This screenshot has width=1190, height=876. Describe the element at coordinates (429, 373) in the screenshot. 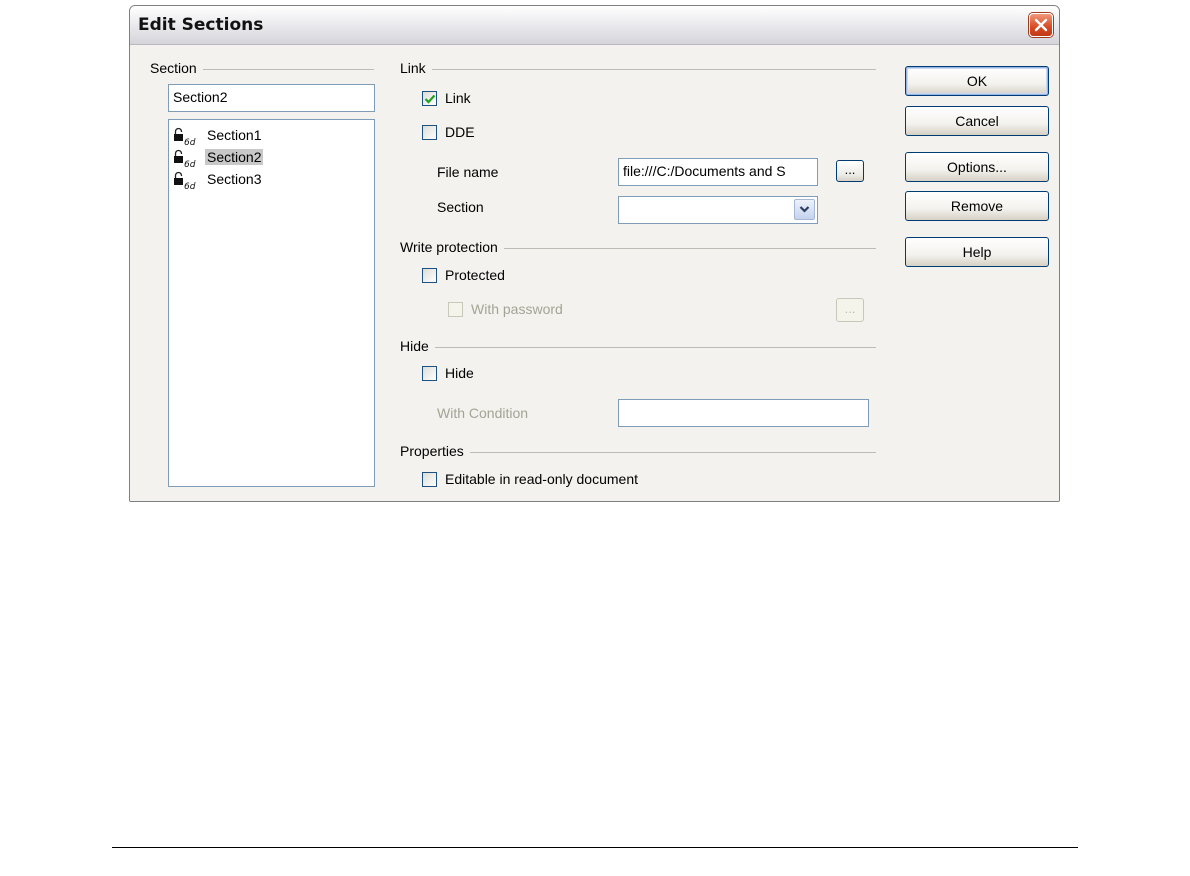

I see `hide-checkbox` at that location.